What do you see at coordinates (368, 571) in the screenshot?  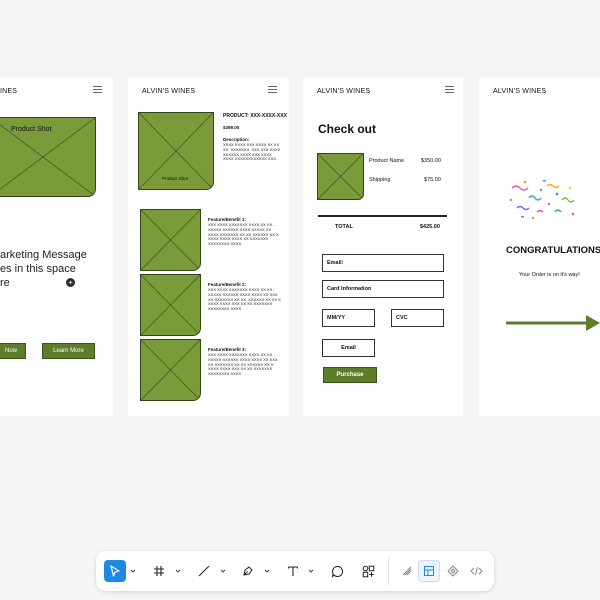 I see `shapes-components-icon` at bounding box center [368, 571].